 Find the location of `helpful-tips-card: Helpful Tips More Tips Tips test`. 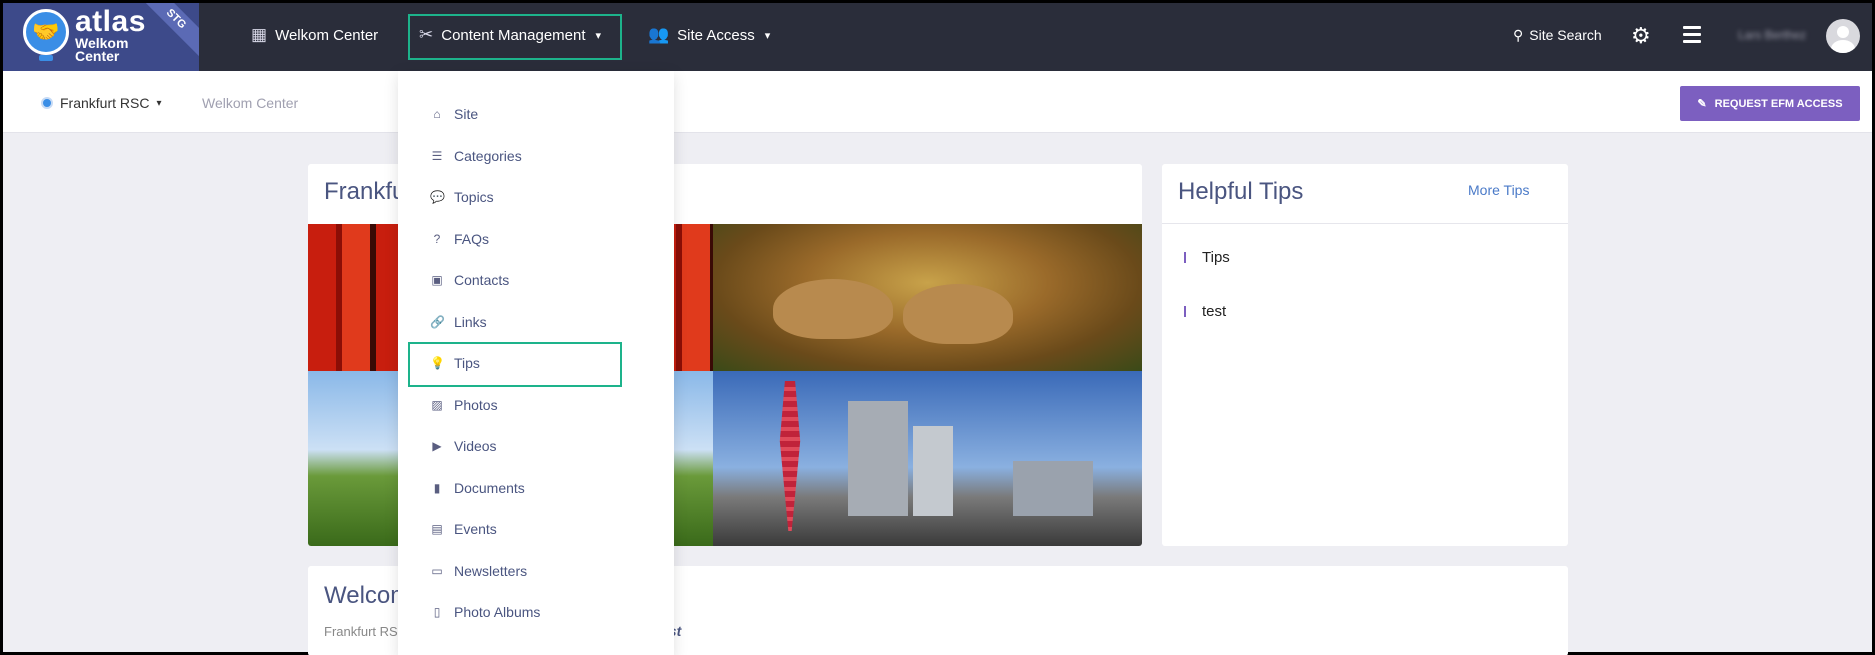

helpful-tips-card: Helpful Tips More Tips Tips test is located at coordinates (1365, 355).